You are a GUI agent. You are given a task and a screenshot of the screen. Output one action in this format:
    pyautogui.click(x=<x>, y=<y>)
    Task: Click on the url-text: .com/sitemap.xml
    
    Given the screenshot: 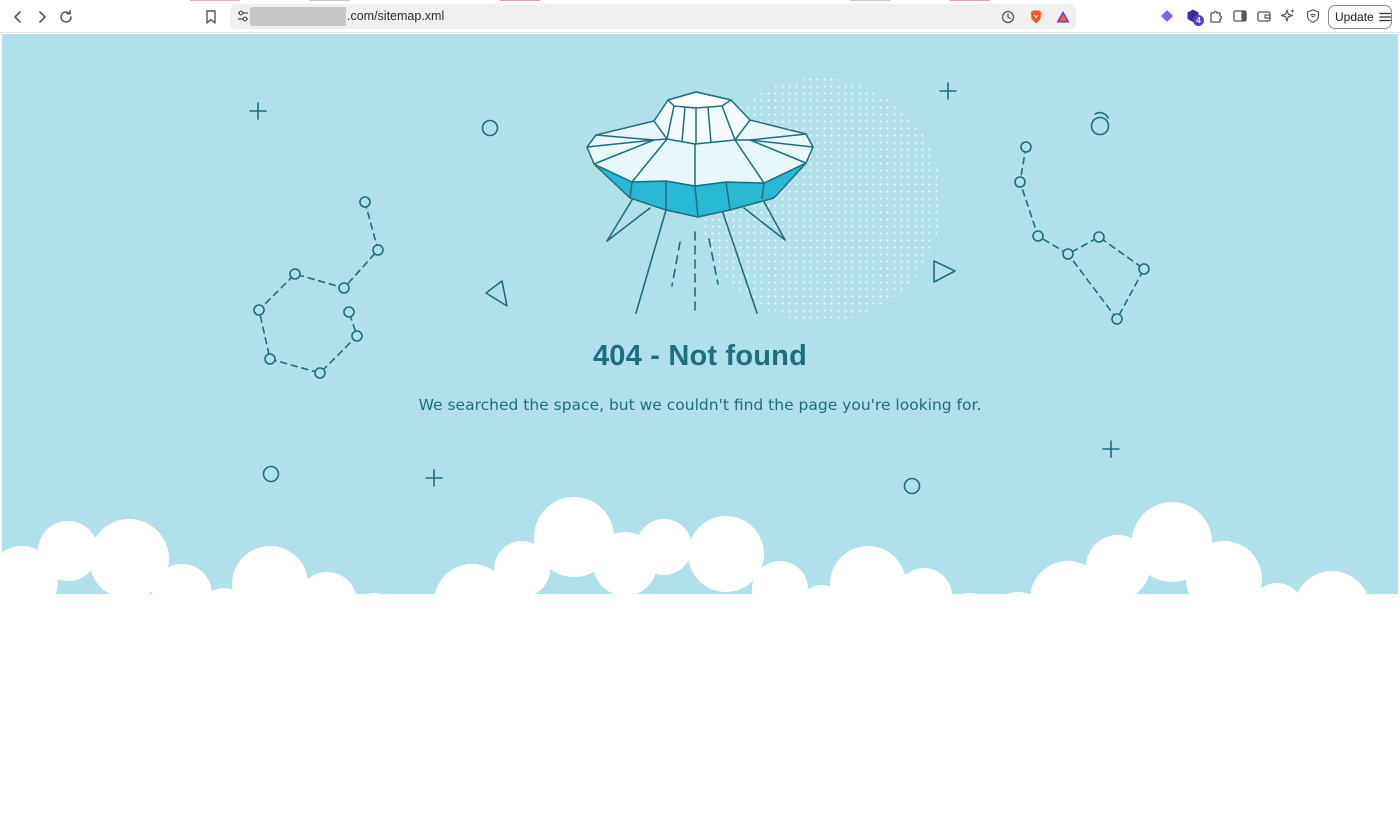 What is the action you would take?
    pyautogui.click(x=396, y=16)
    